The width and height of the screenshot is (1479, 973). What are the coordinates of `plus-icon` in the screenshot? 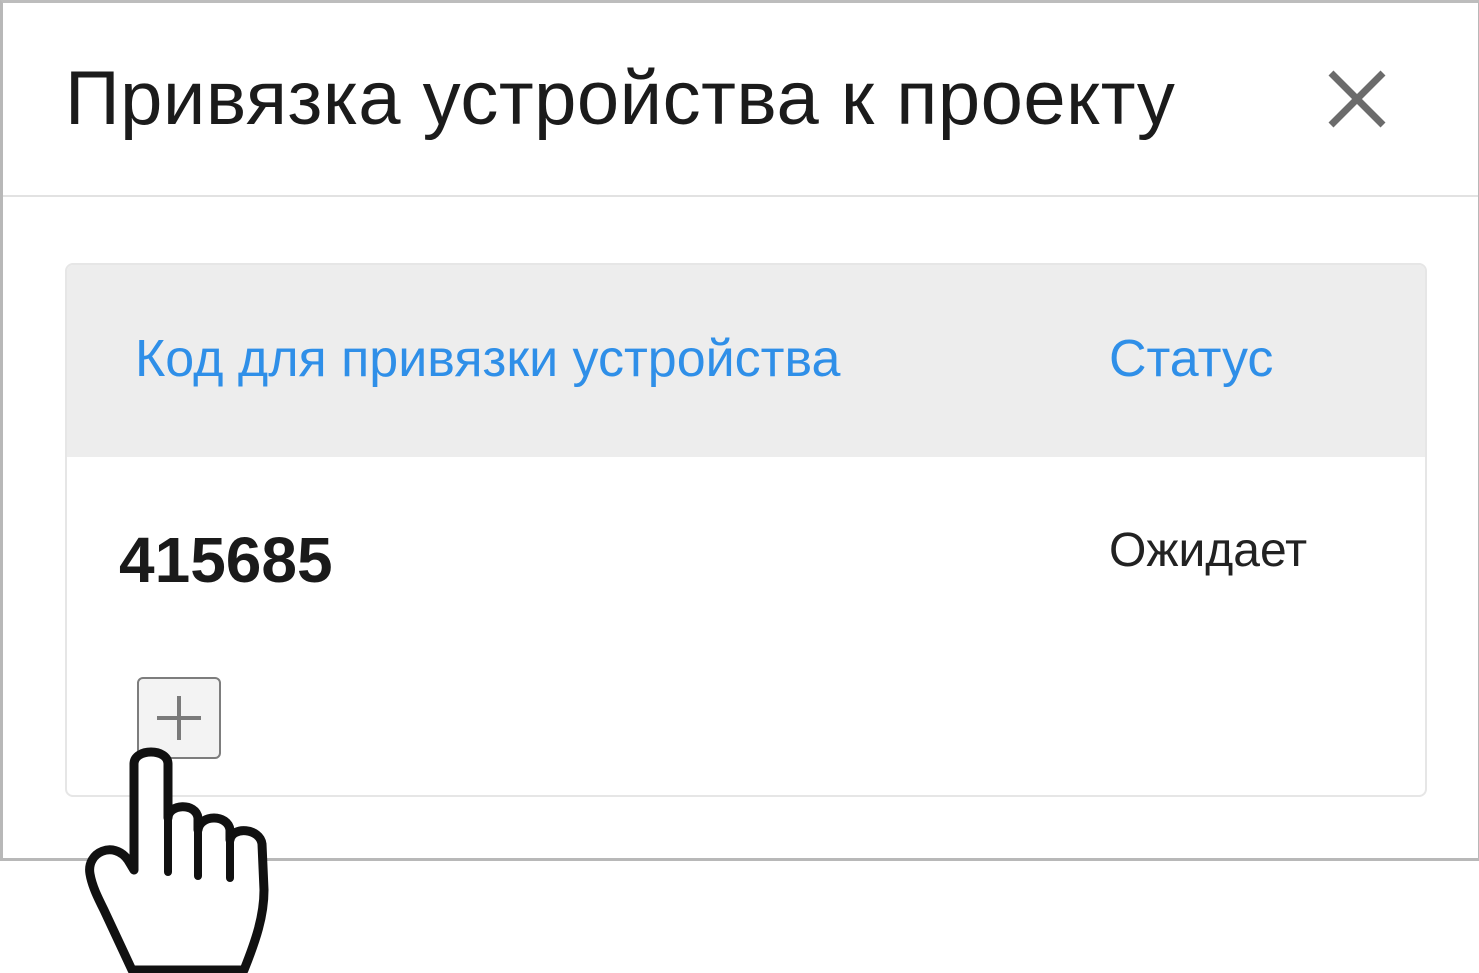 It's located at (179, 718).